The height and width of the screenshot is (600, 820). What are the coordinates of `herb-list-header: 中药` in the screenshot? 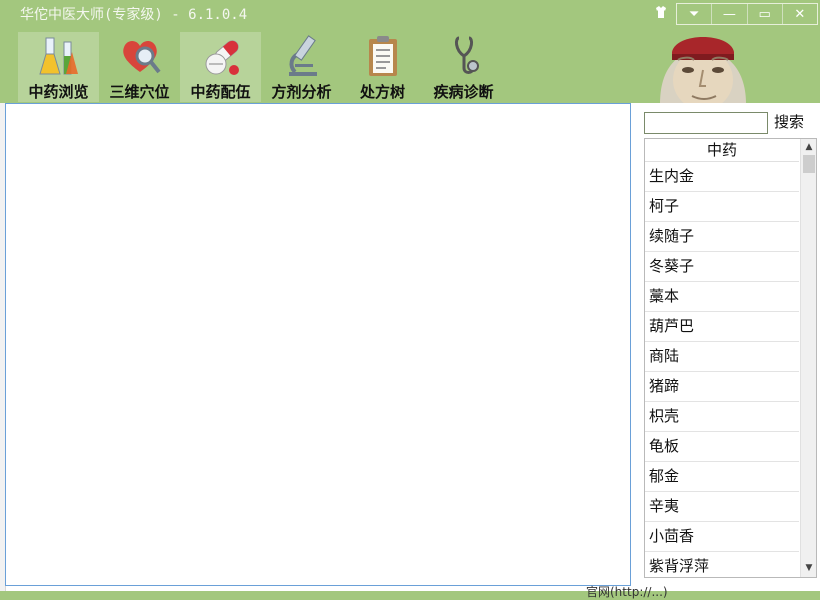 It's located at (722, 150).